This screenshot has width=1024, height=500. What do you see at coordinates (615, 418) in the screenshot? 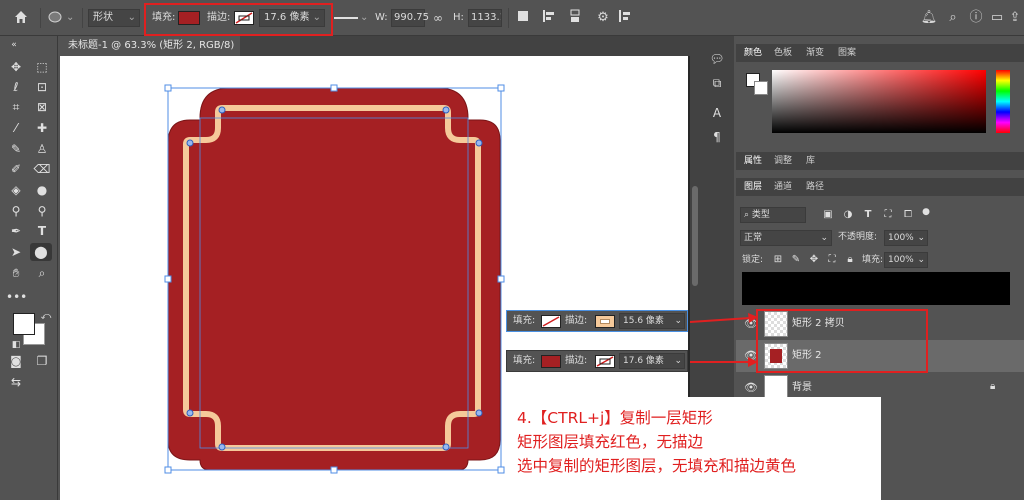
I see `annotation-line-1: 4.【CTRL+j】复制一层矩形` at bounding box center [615, 418].